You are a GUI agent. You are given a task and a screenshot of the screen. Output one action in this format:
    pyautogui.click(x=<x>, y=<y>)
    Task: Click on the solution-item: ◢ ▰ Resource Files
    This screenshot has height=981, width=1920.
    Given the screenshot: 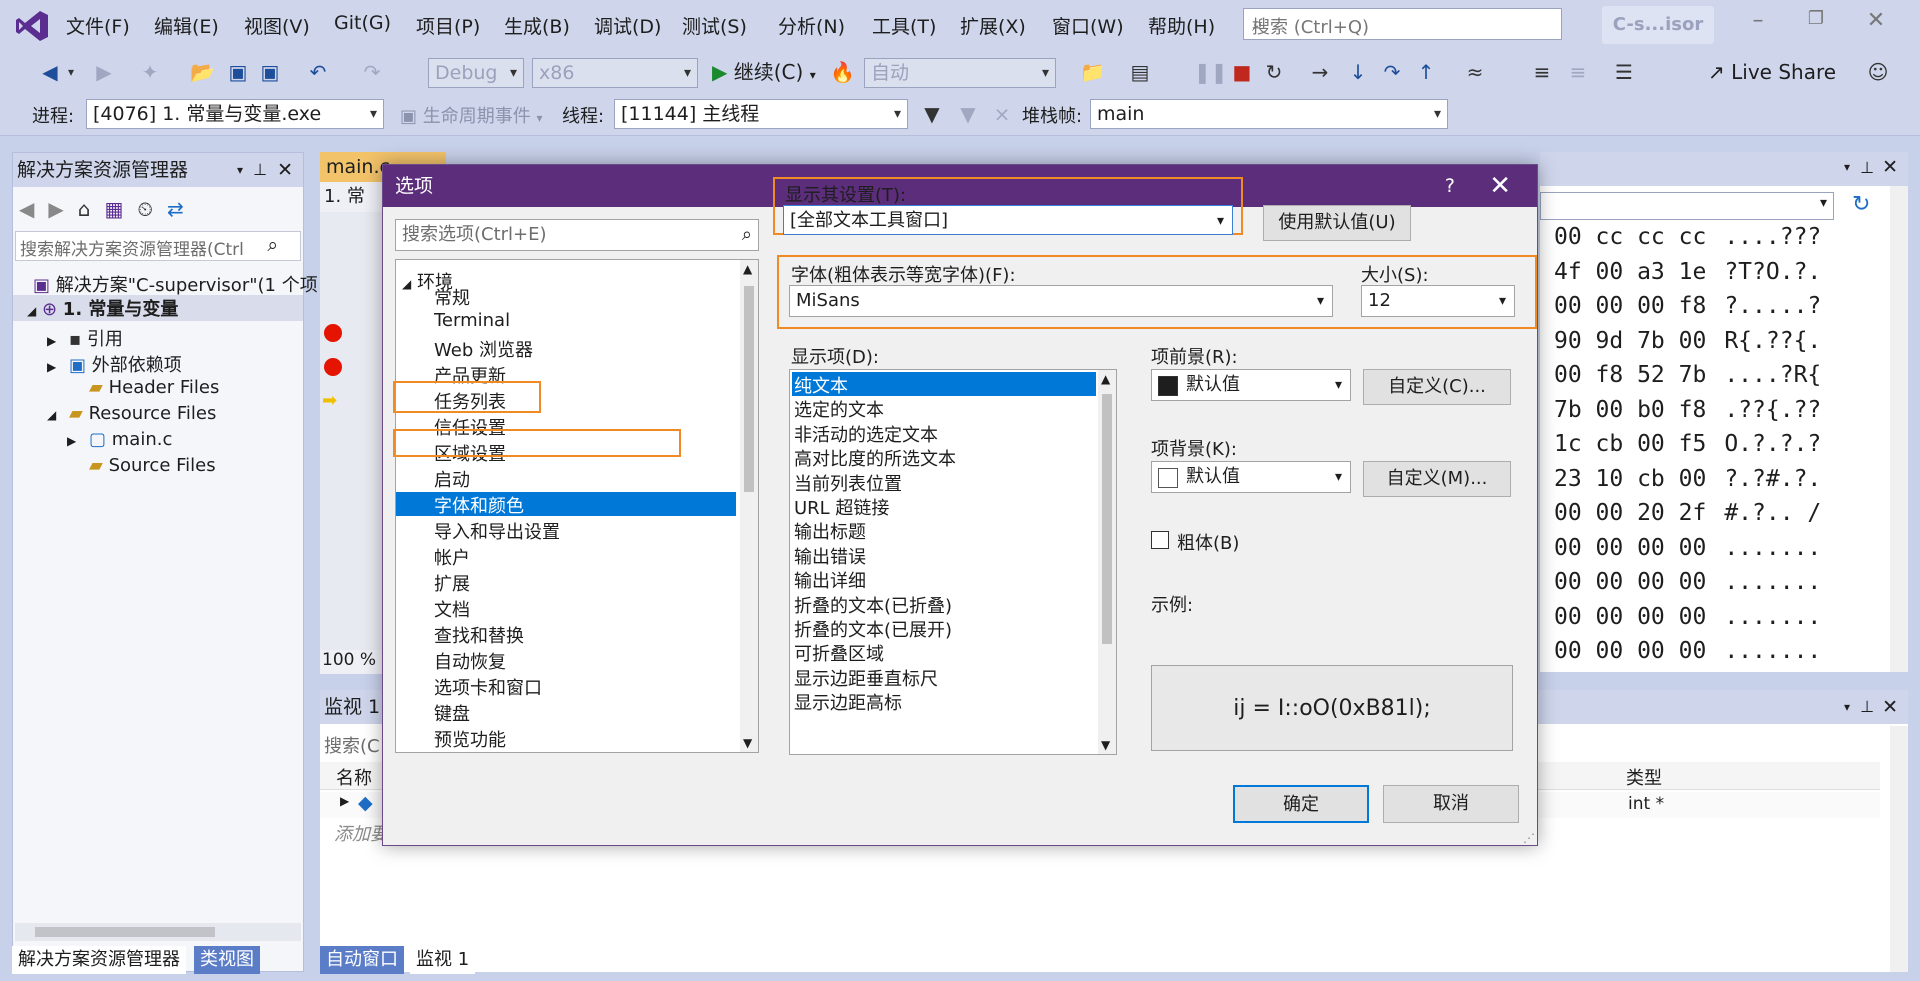 What is the action you would take?
    pyautogui.click(x=131, y=413)
    